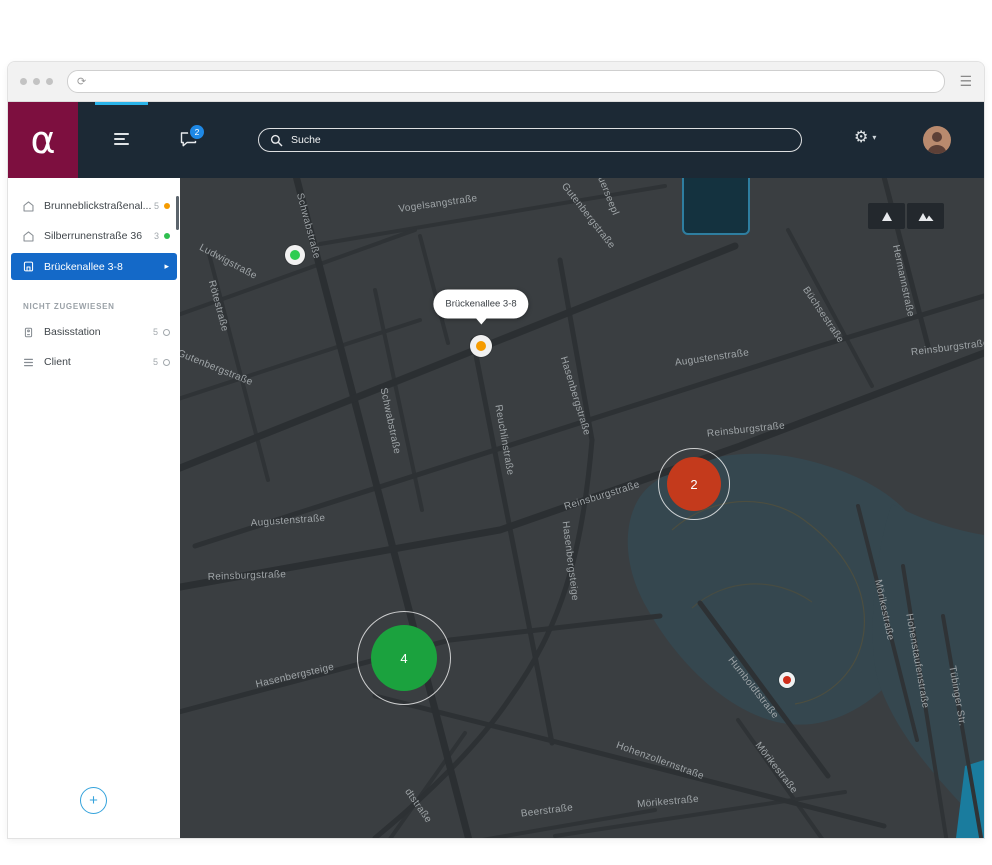 This screenshot has width=992, height=865. What do you see at coordinates (514, 81) in the screenshot?
I see `url-input` at bounding box center [514, 81].